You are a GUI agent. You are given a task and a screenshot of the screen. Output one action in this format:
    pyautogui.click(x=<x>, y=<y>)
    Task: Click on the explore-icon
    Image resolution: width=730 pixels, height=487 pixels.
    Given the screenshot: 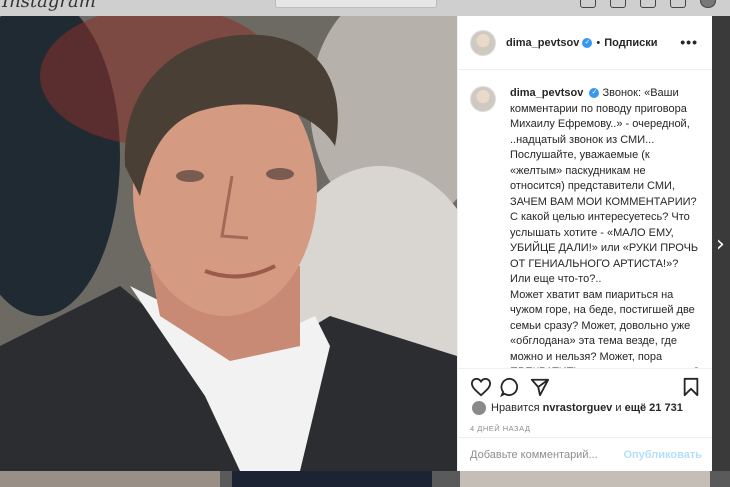 What is the action you would take?
    pyautogui.click(x=648, y=4)
    